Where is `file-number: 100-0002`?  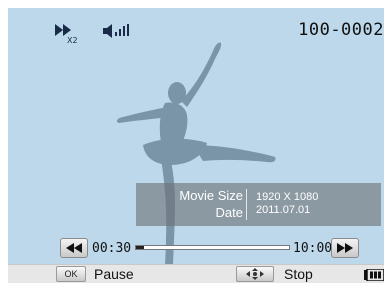
file-number: 100-0002 is located at coordinates (341, 30).